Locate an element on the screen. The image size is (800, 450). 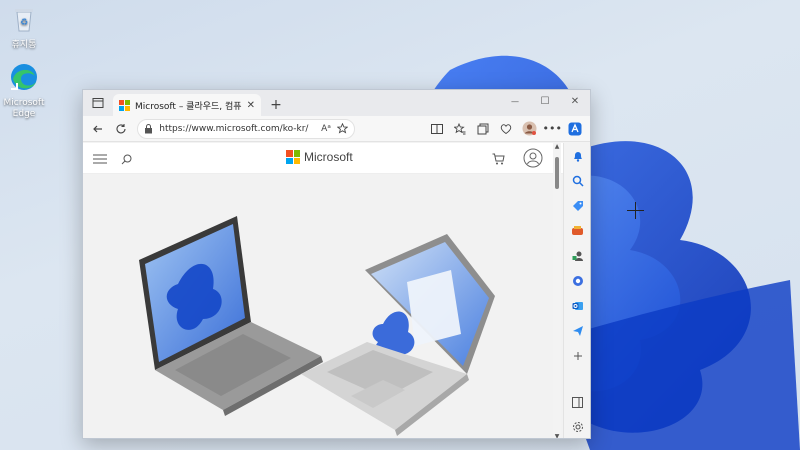
microsoft-logo-icon is located at coordinates (293, 157).